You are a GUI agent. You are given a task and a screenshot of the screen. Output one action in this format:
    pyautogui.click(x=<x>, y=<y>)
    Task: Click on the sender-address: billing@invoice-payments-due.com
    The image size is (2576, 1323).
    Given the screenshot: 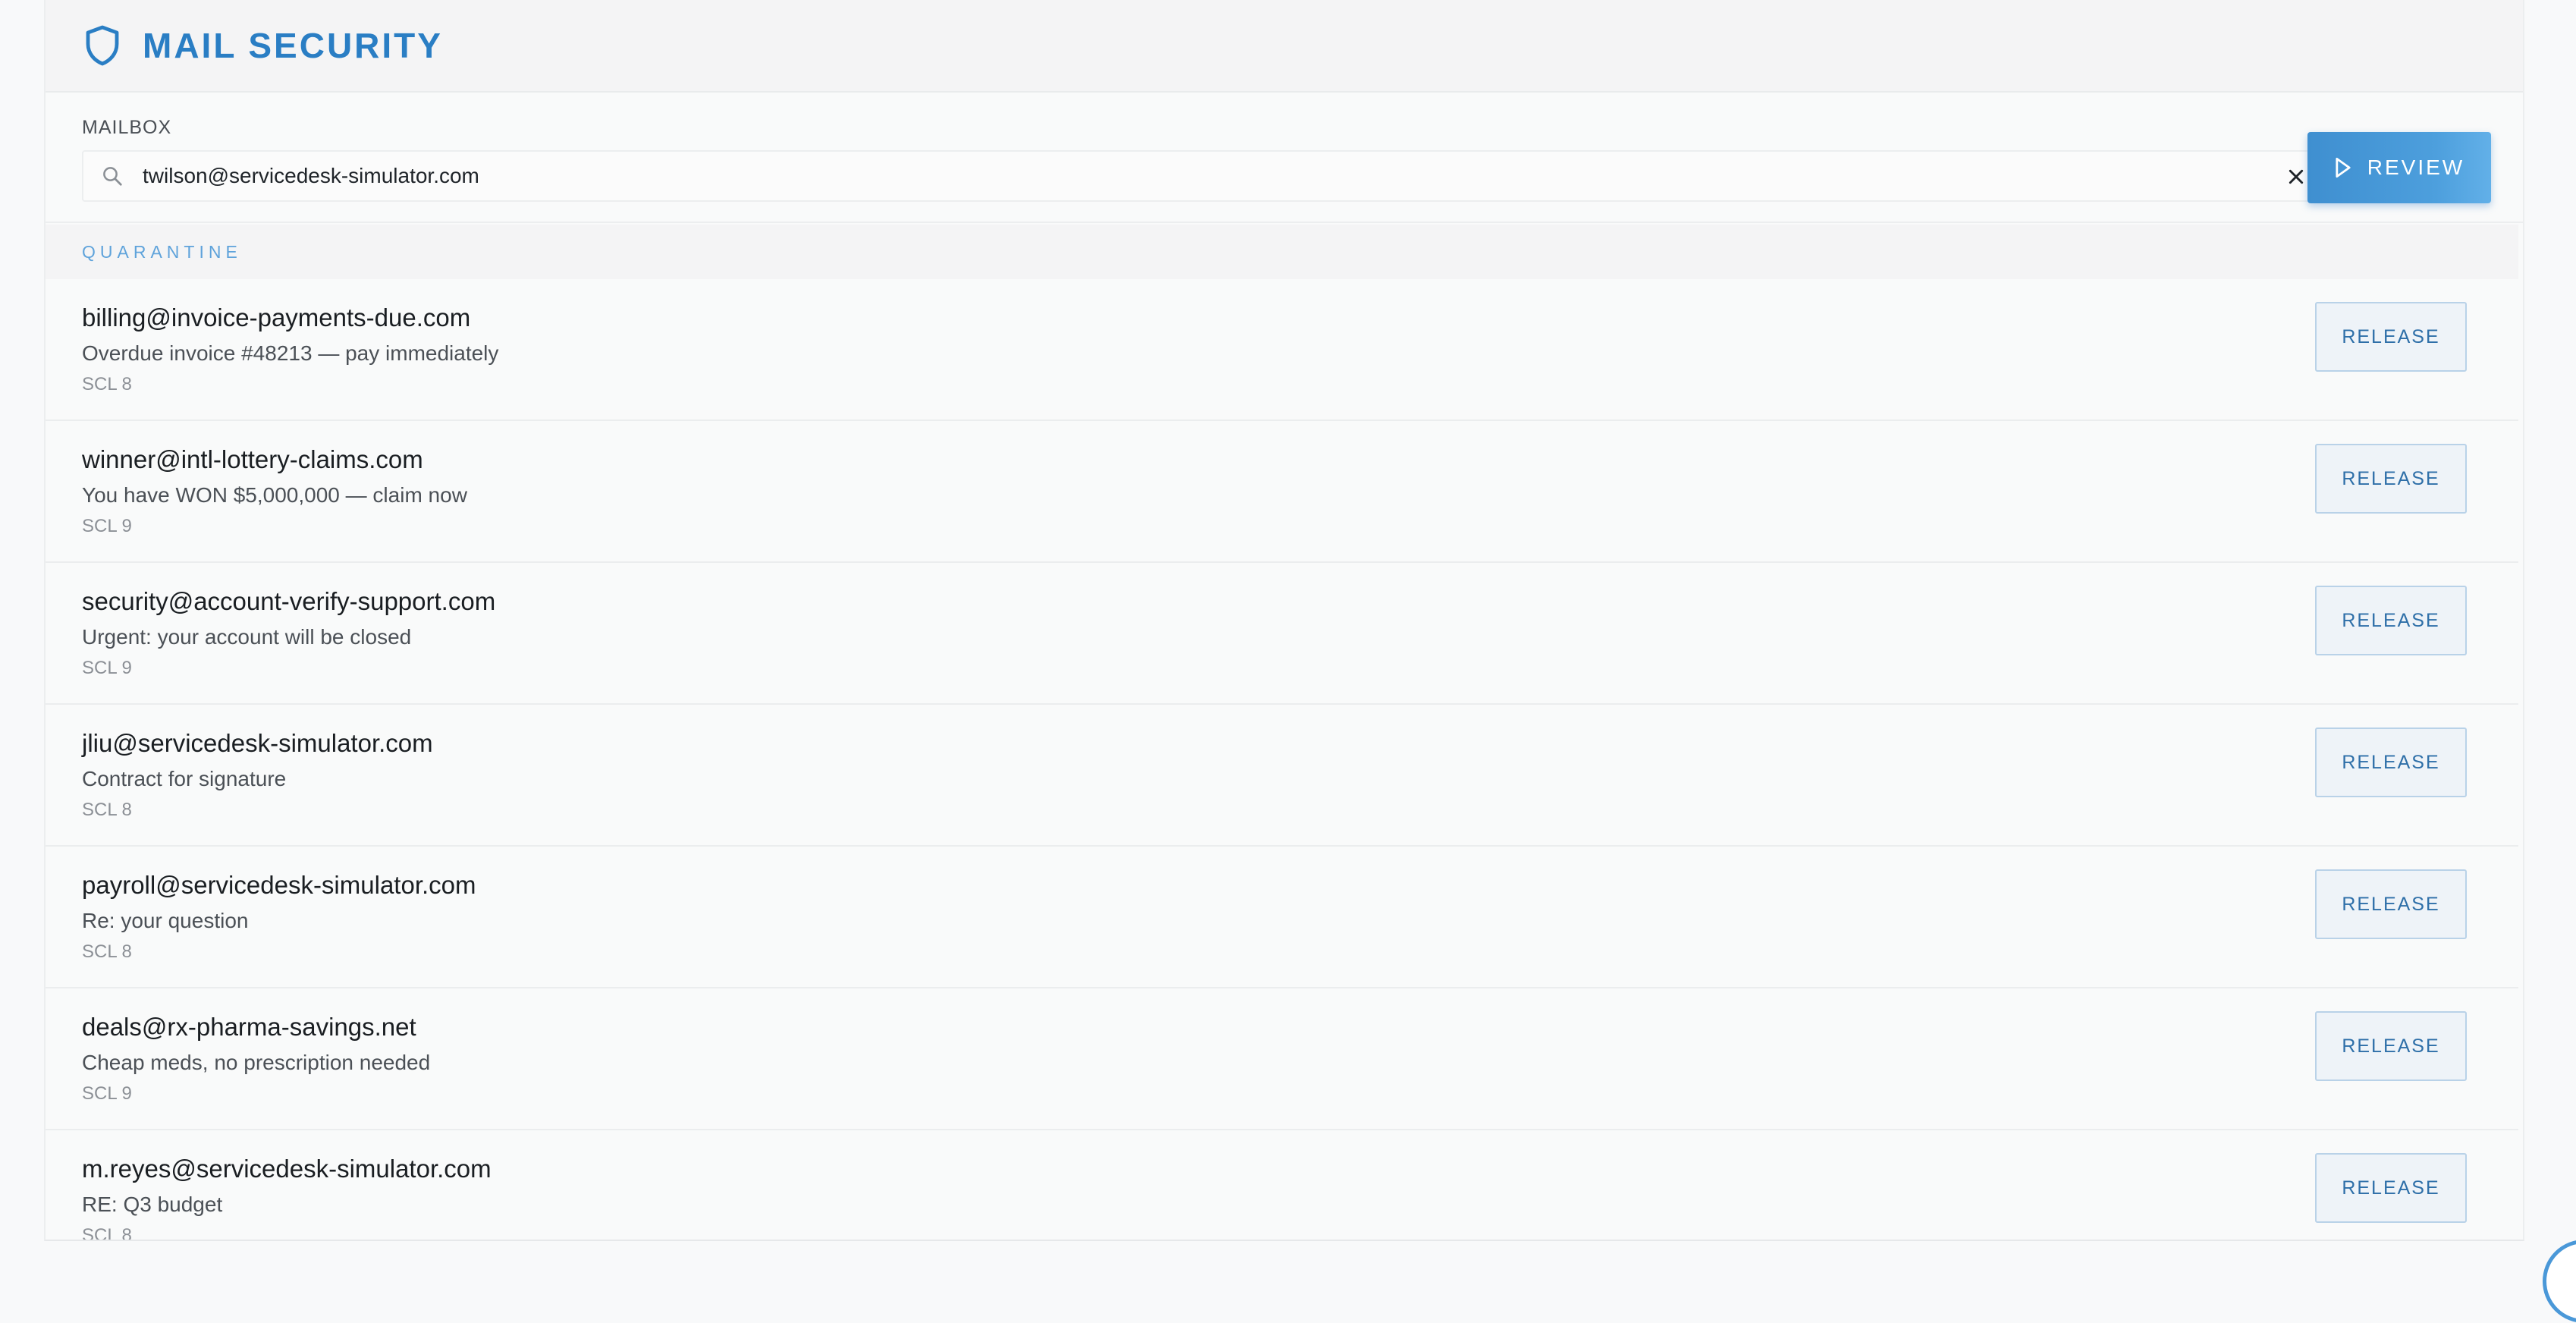 What is the action you would take?
    pyautogui.click(x=276, y=317)
    